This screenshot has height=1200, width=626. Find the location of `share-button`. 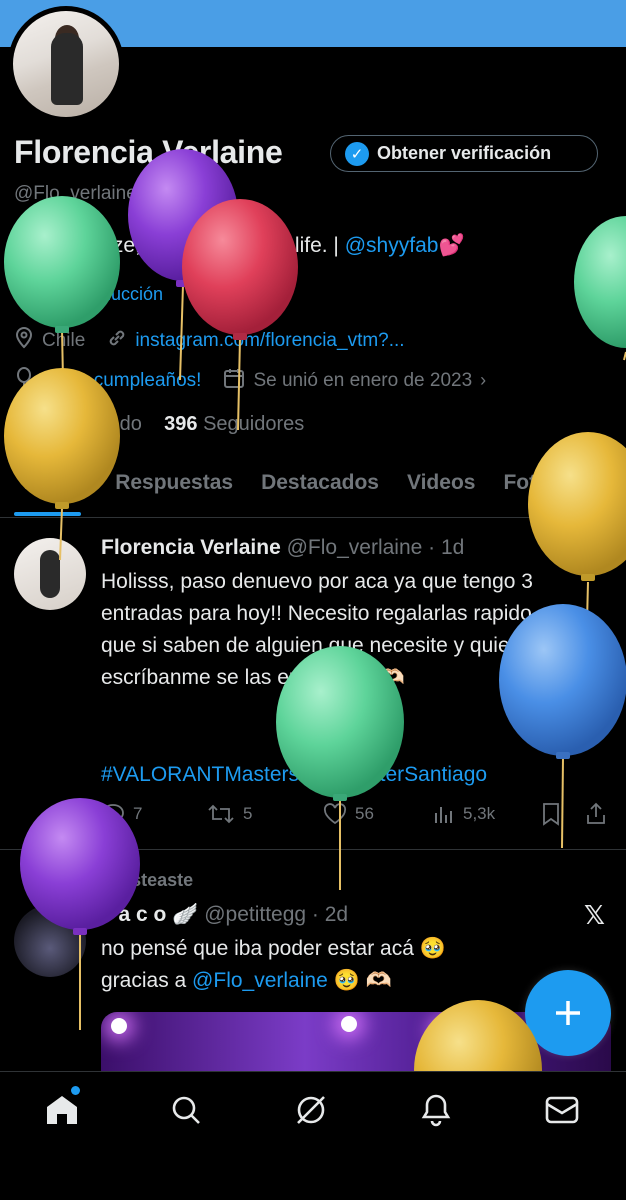

share-button is located at coordinates (596, 814).